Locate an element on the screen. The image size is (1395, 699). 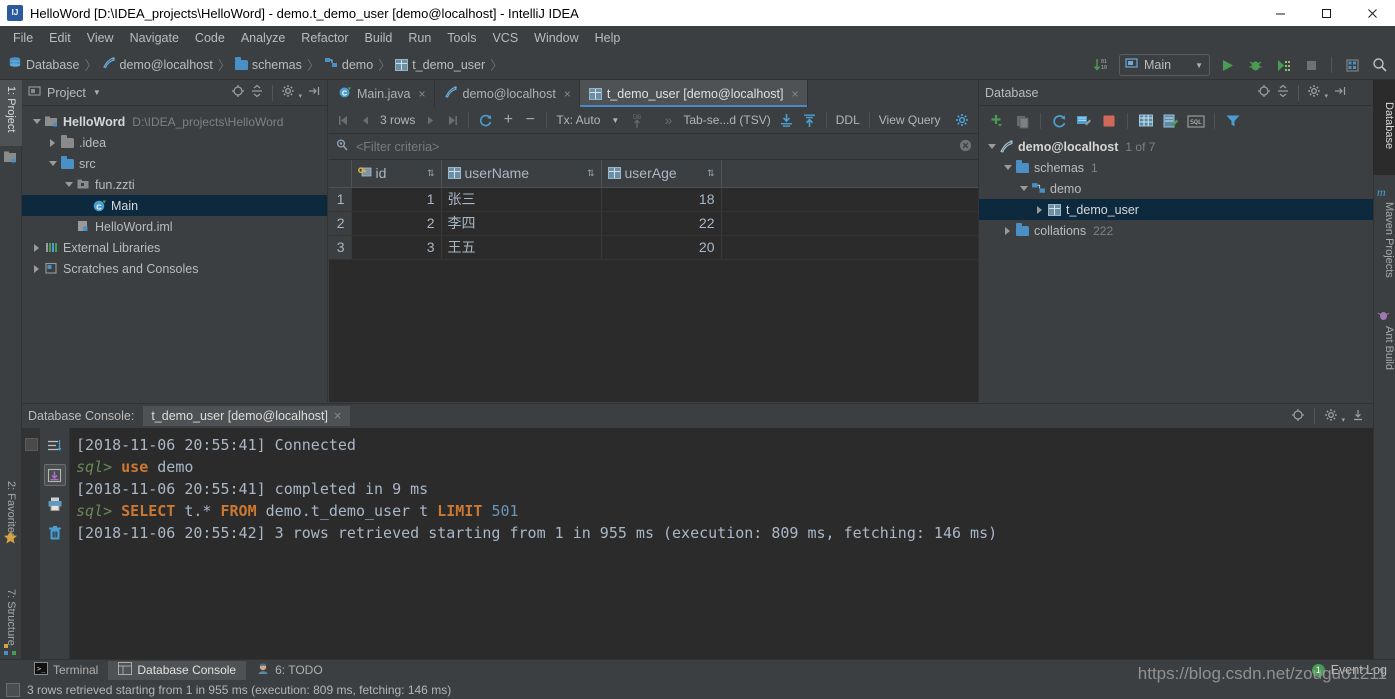
view-query-button: View Query is located at coordinates (910, 120).